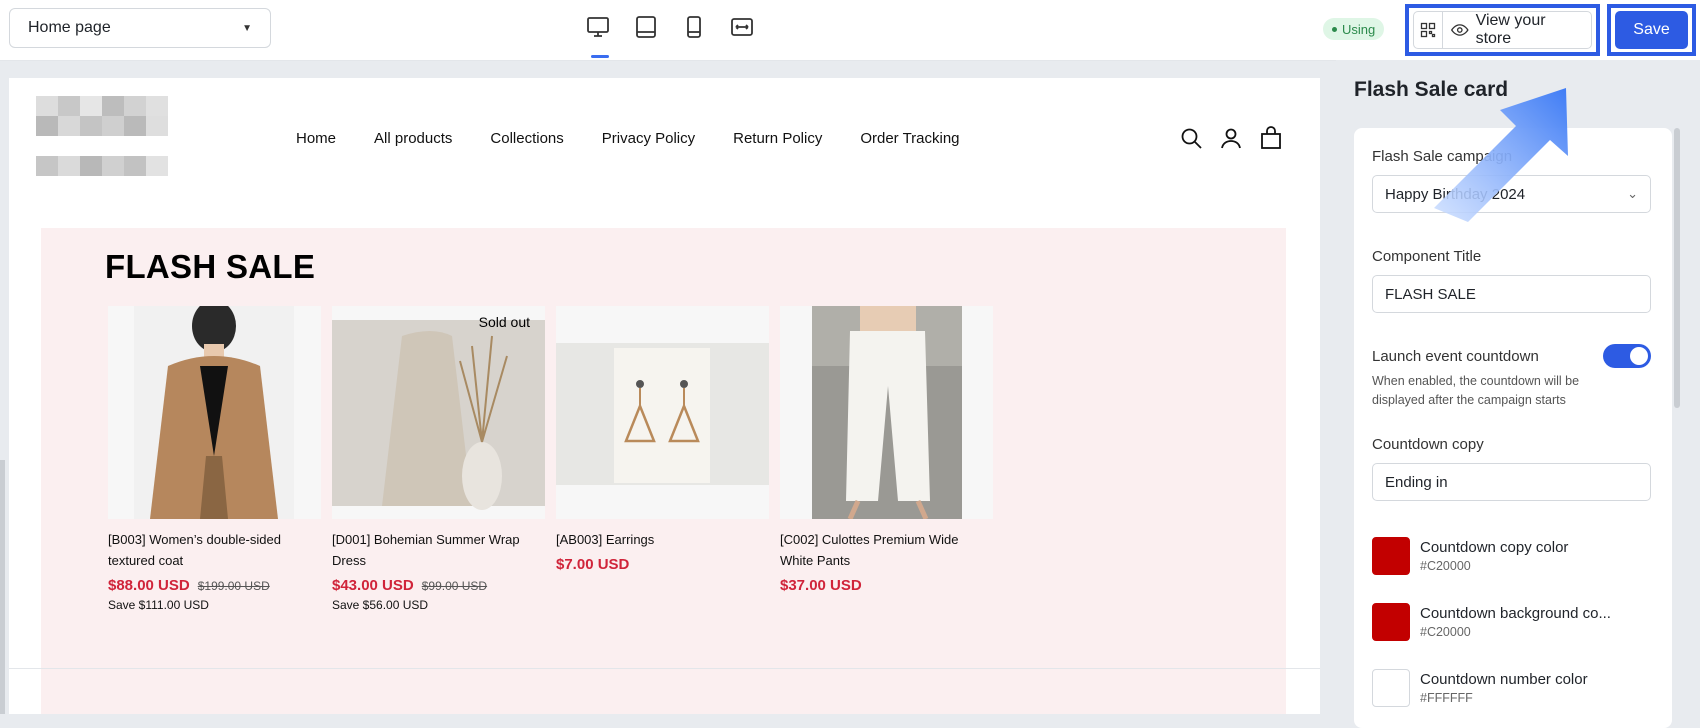 This screenshot has height=728, width=1700. I want to click on campaign-select-value: Happy Birthday 2024, so click(1455, 194).